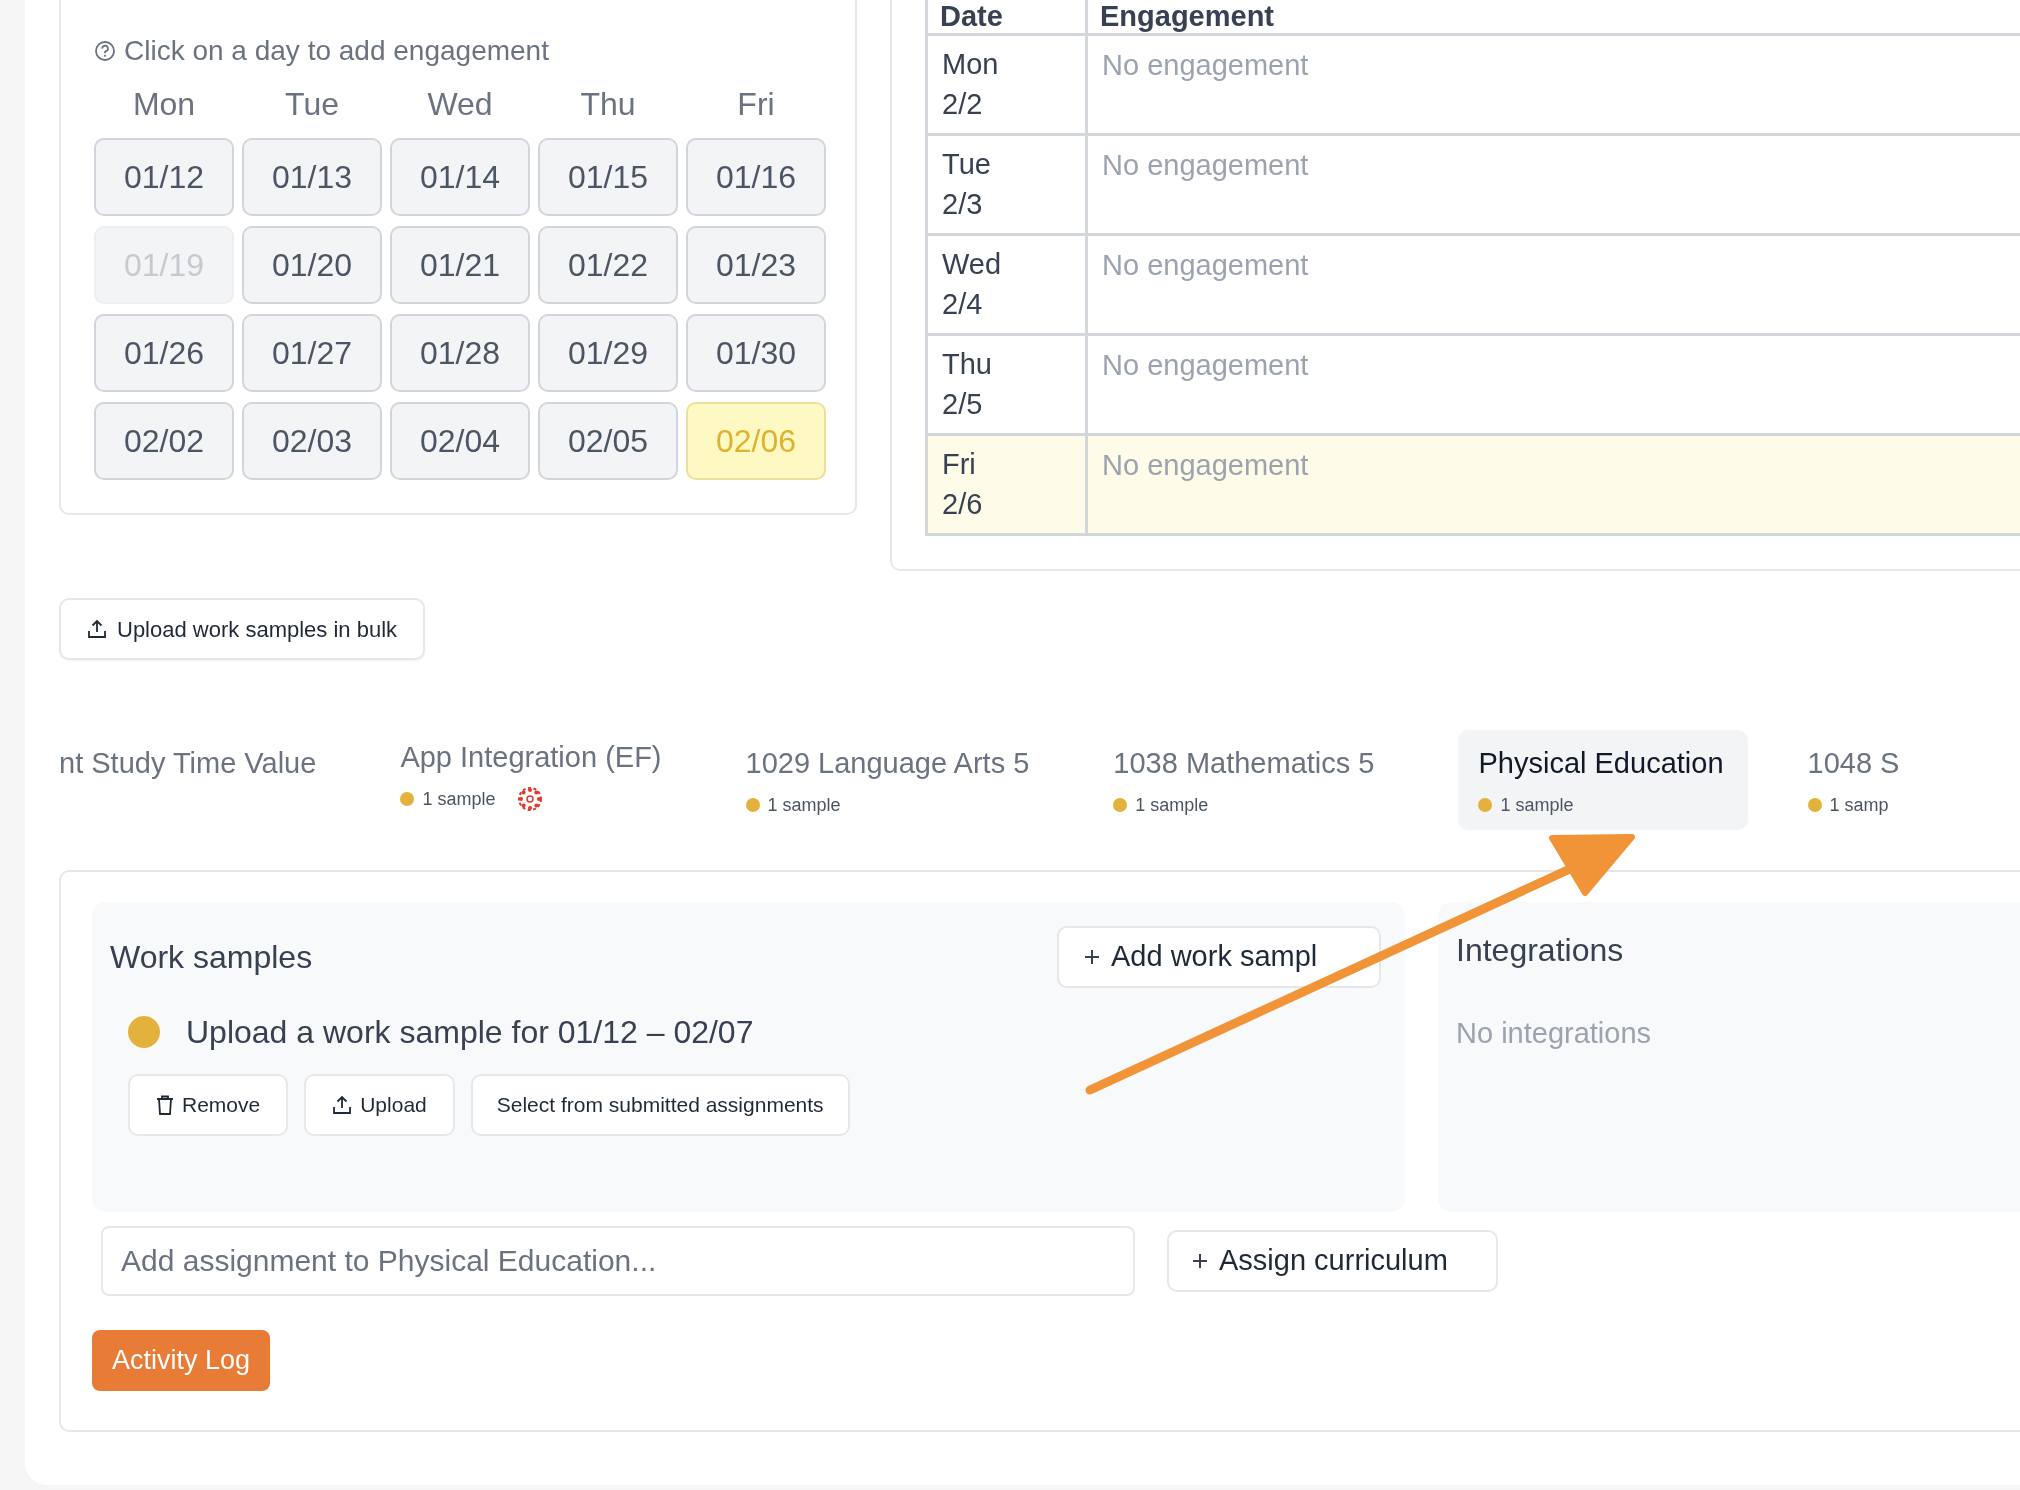 This screenshot has width=2020, height=1490. Describe the element at coordinates (460, 441) in the screenshot. I see `day-button: 02/04` at that location.